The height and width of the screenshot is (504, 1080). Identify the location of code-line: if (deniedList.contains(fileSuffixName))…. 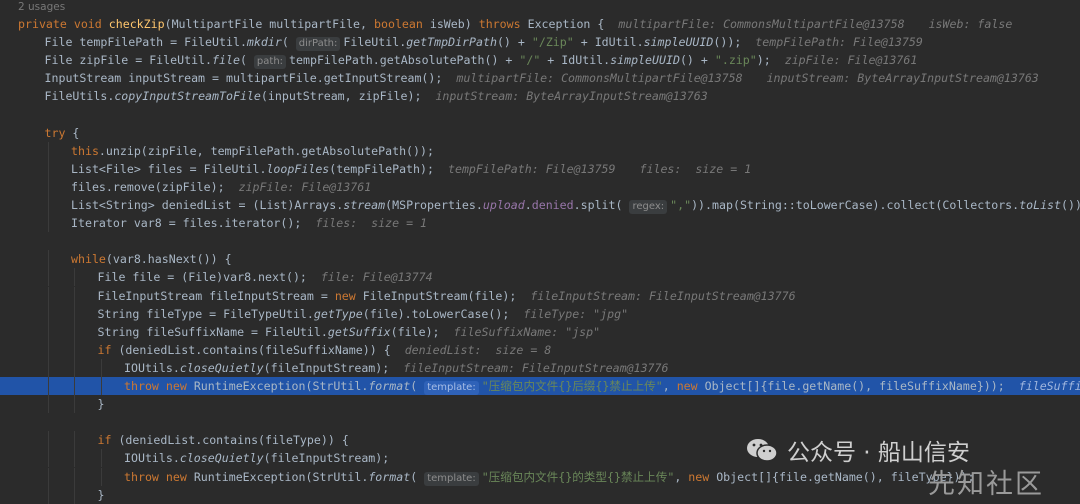
(540, 349).